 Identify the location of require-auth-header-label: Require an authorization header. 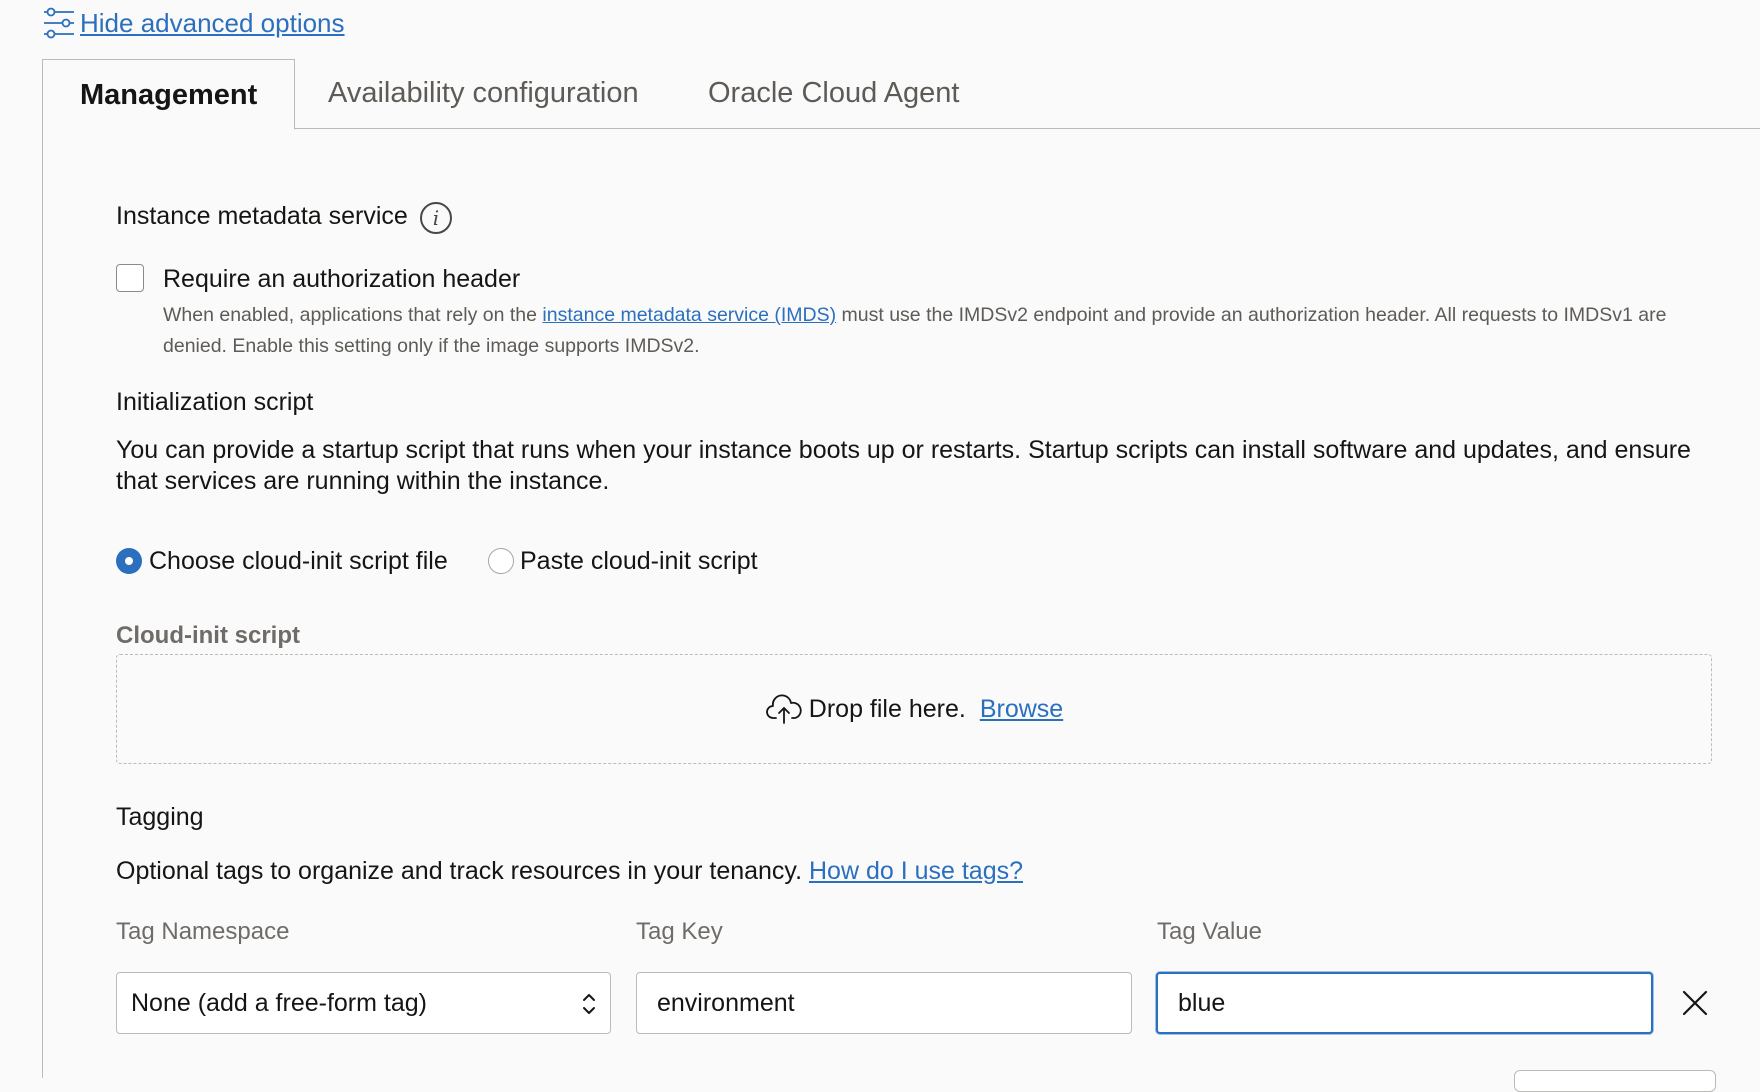
(341, 279).